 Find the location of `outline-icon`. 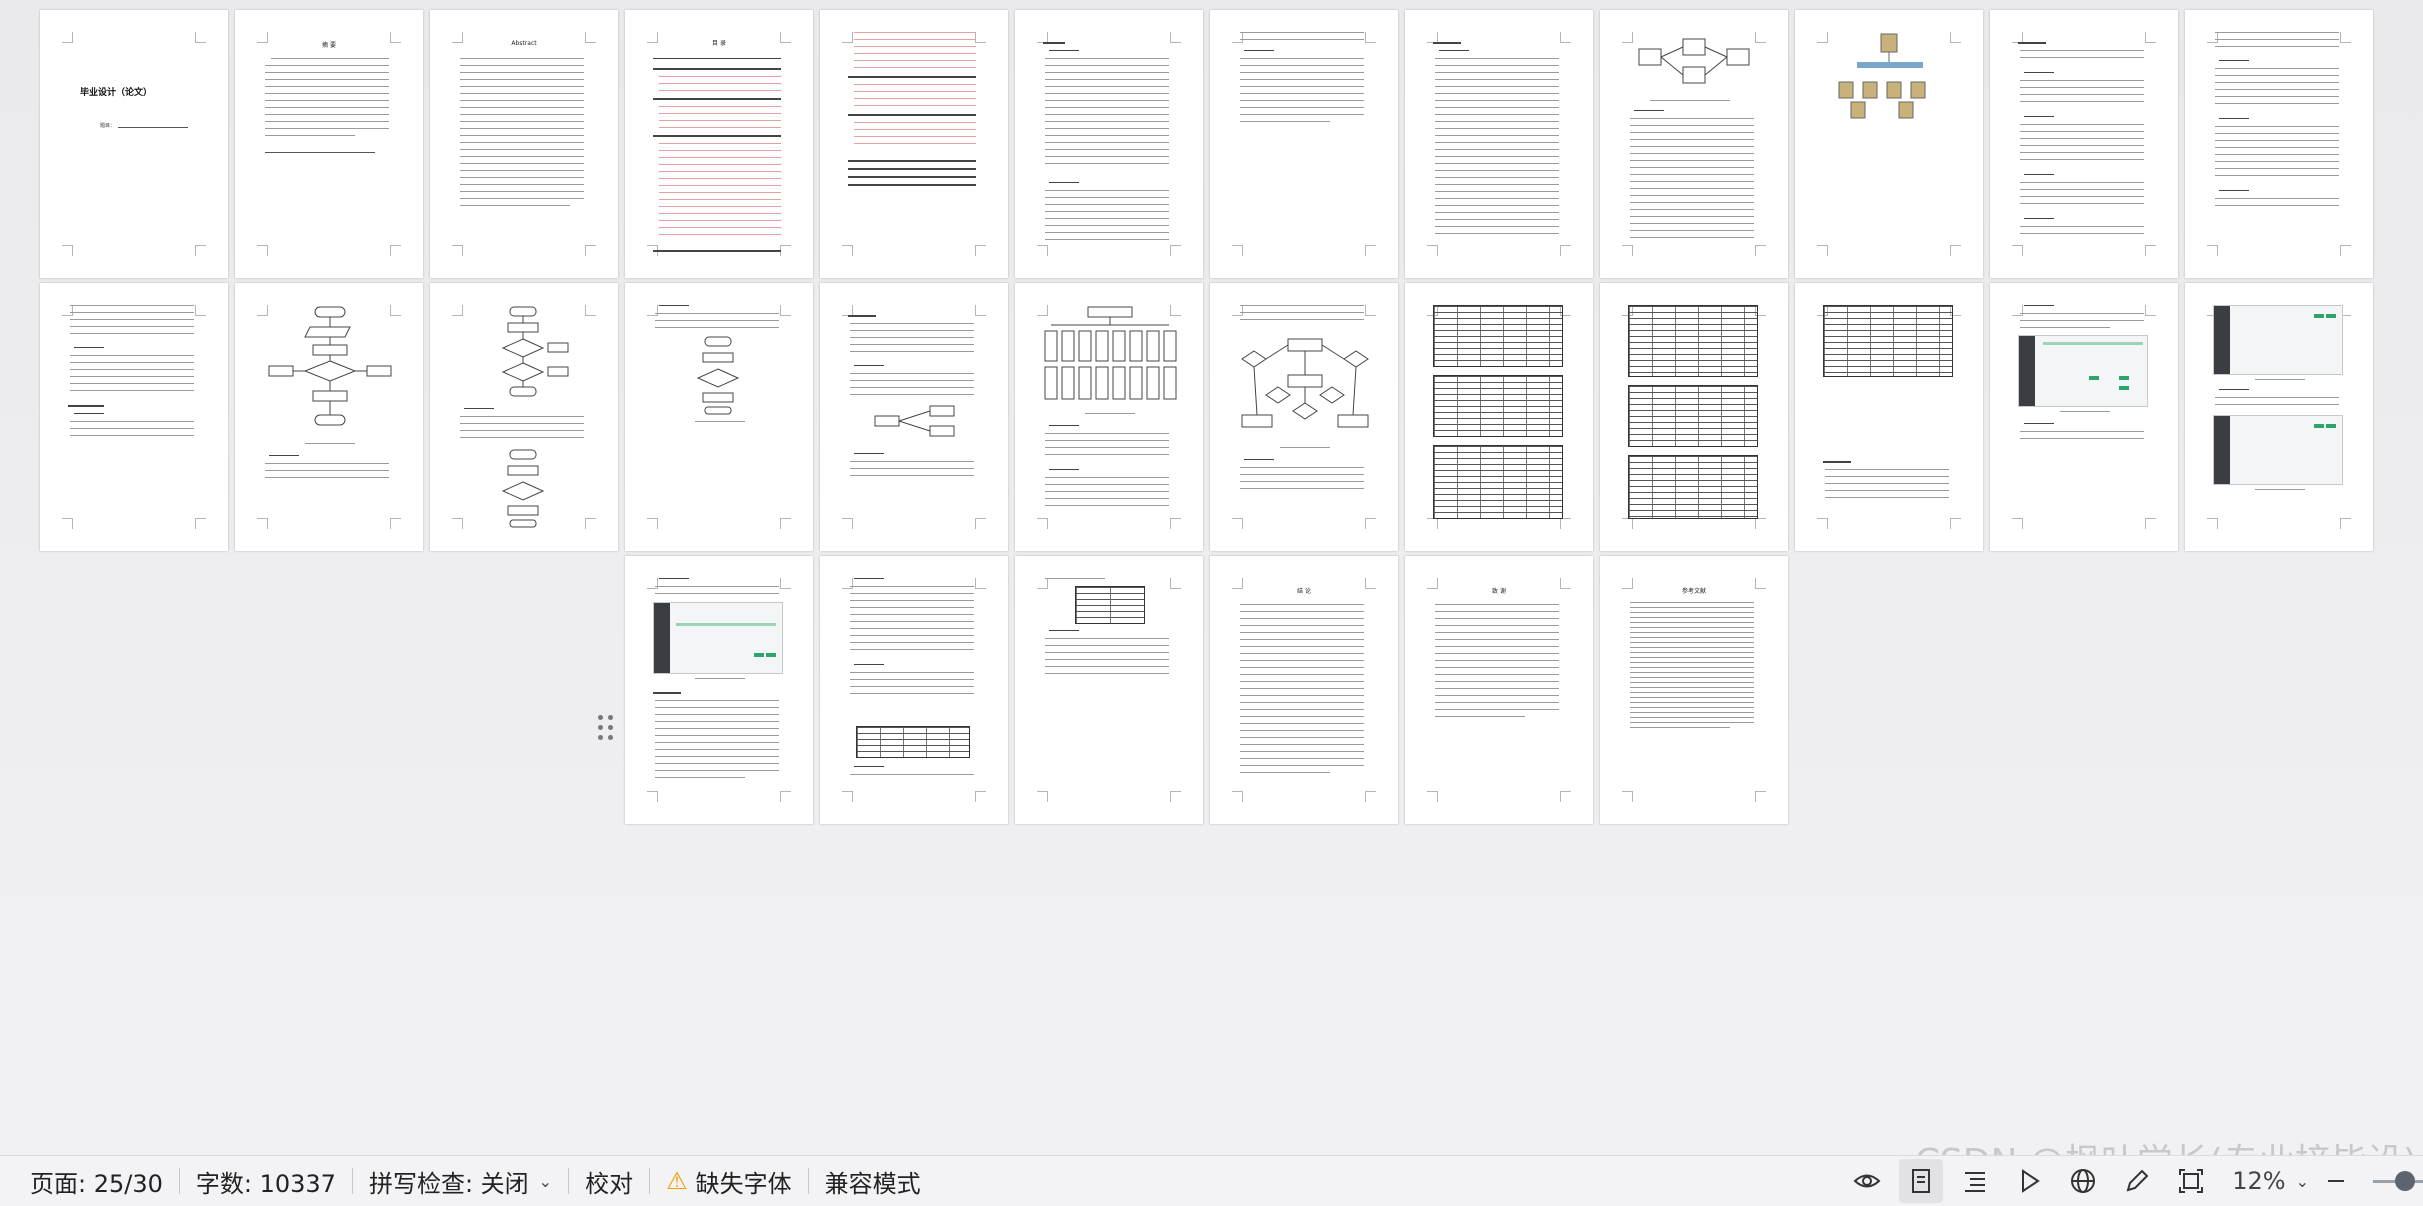

outline-icon is located at coordinates (1975, 1181).